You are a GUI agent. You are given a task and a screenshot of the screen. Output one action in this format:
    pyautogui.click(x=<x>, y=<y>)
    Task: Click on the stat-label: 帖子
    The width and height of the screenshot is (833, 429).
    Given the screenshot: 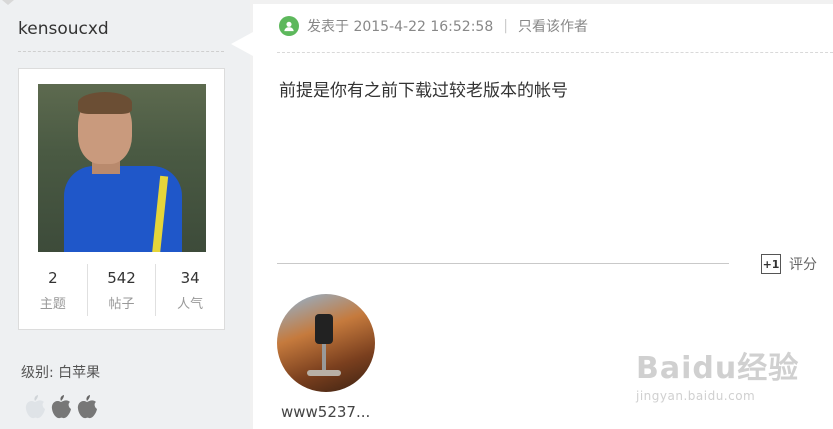 What is the action you would take?
    pyautogui.click(x=121, y=304)
    